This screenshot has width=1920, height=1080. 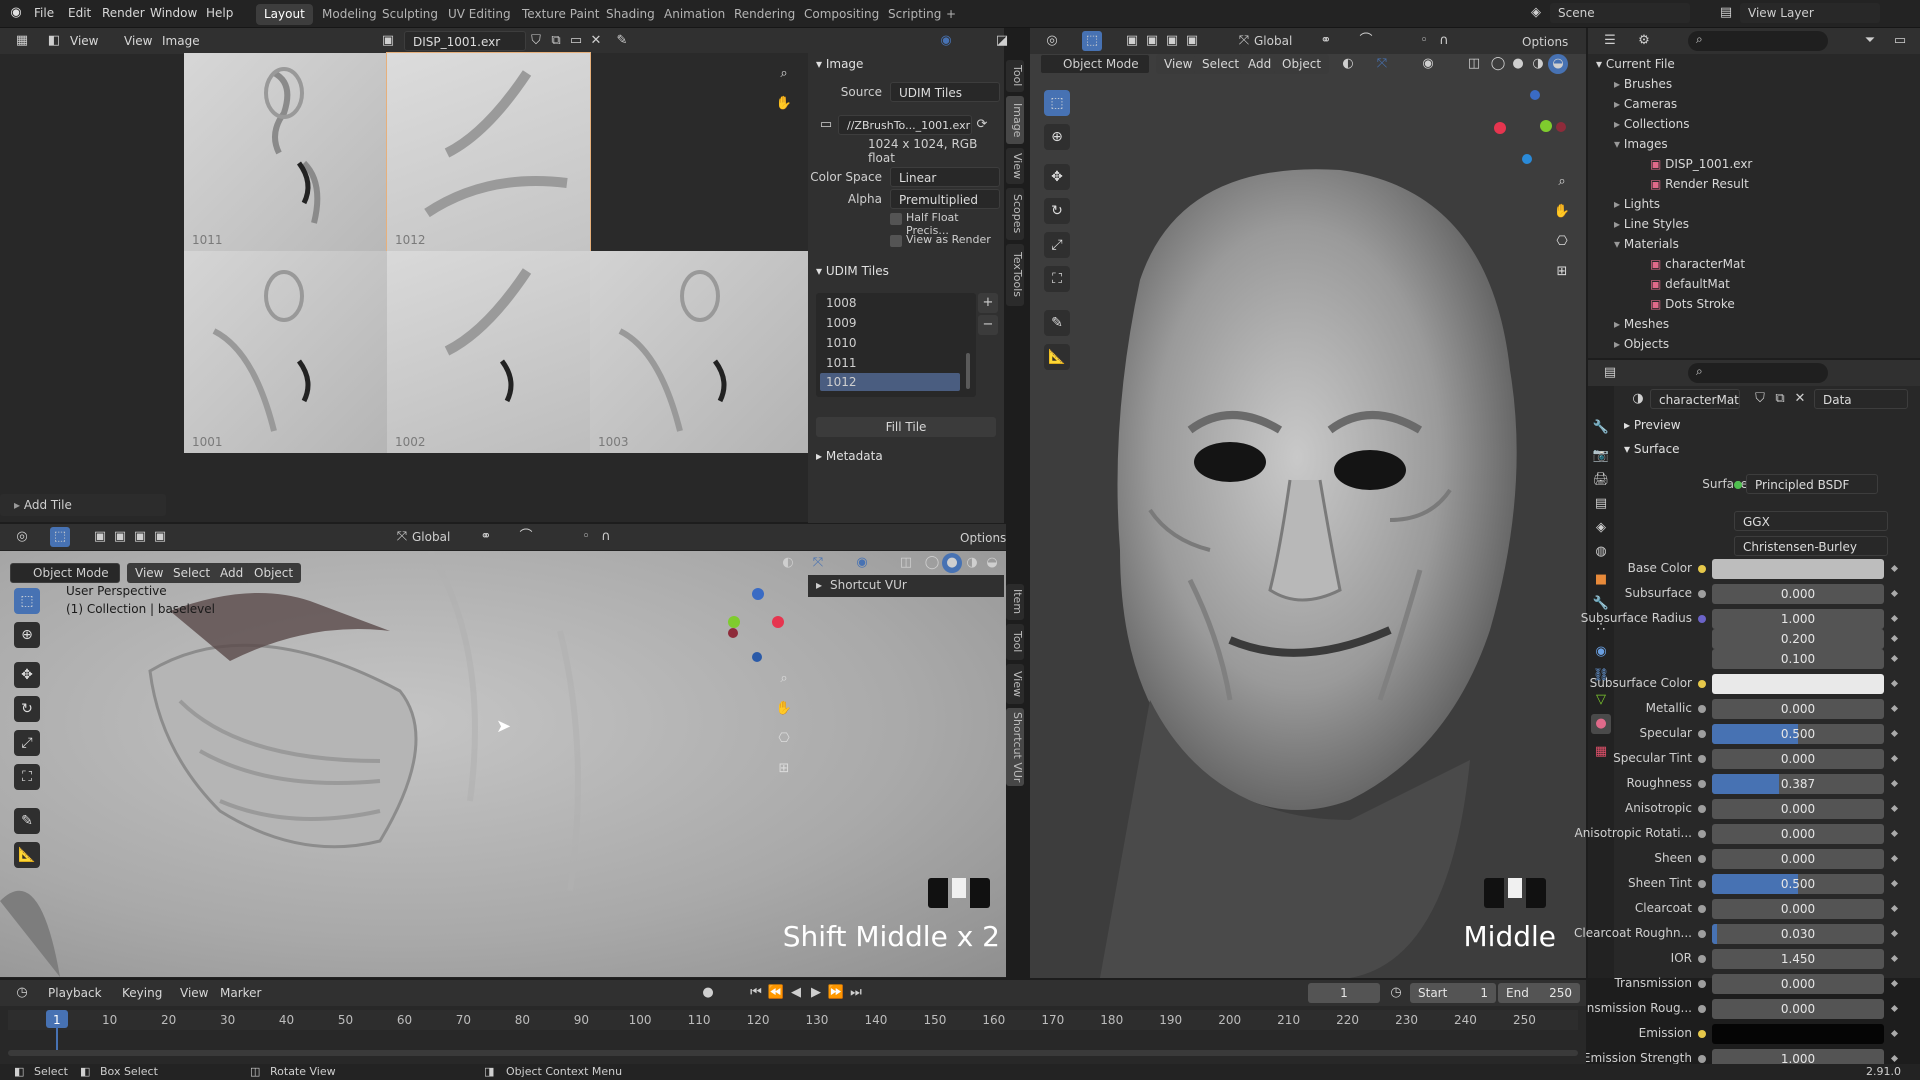 I want to click on udim-list-item-selected: 1012, so click(x=890, y=382).